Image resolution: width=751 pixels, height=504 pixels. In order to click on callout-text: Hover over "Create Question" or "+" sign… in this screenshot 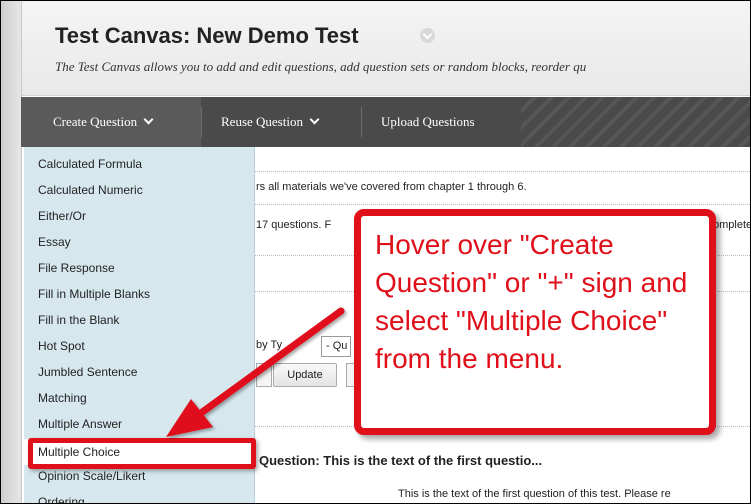, I will do `click(531, 301)`.